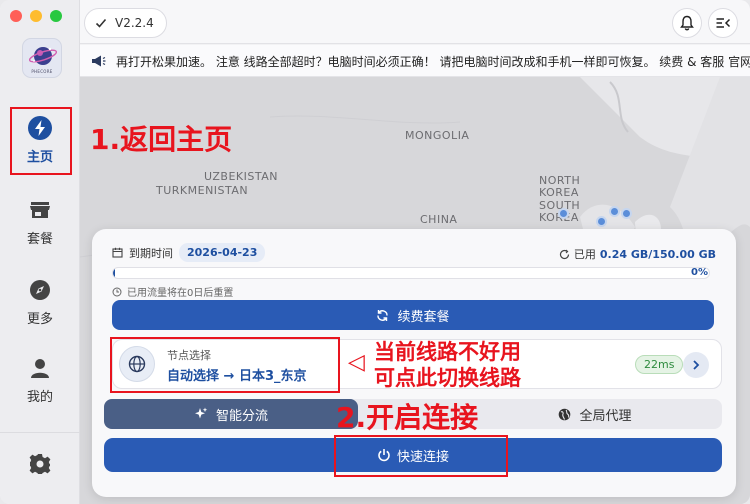 The height and width of the screenshot is (504, 750). I want to click on sidebar-item-label: 更多, so click(39, 319).